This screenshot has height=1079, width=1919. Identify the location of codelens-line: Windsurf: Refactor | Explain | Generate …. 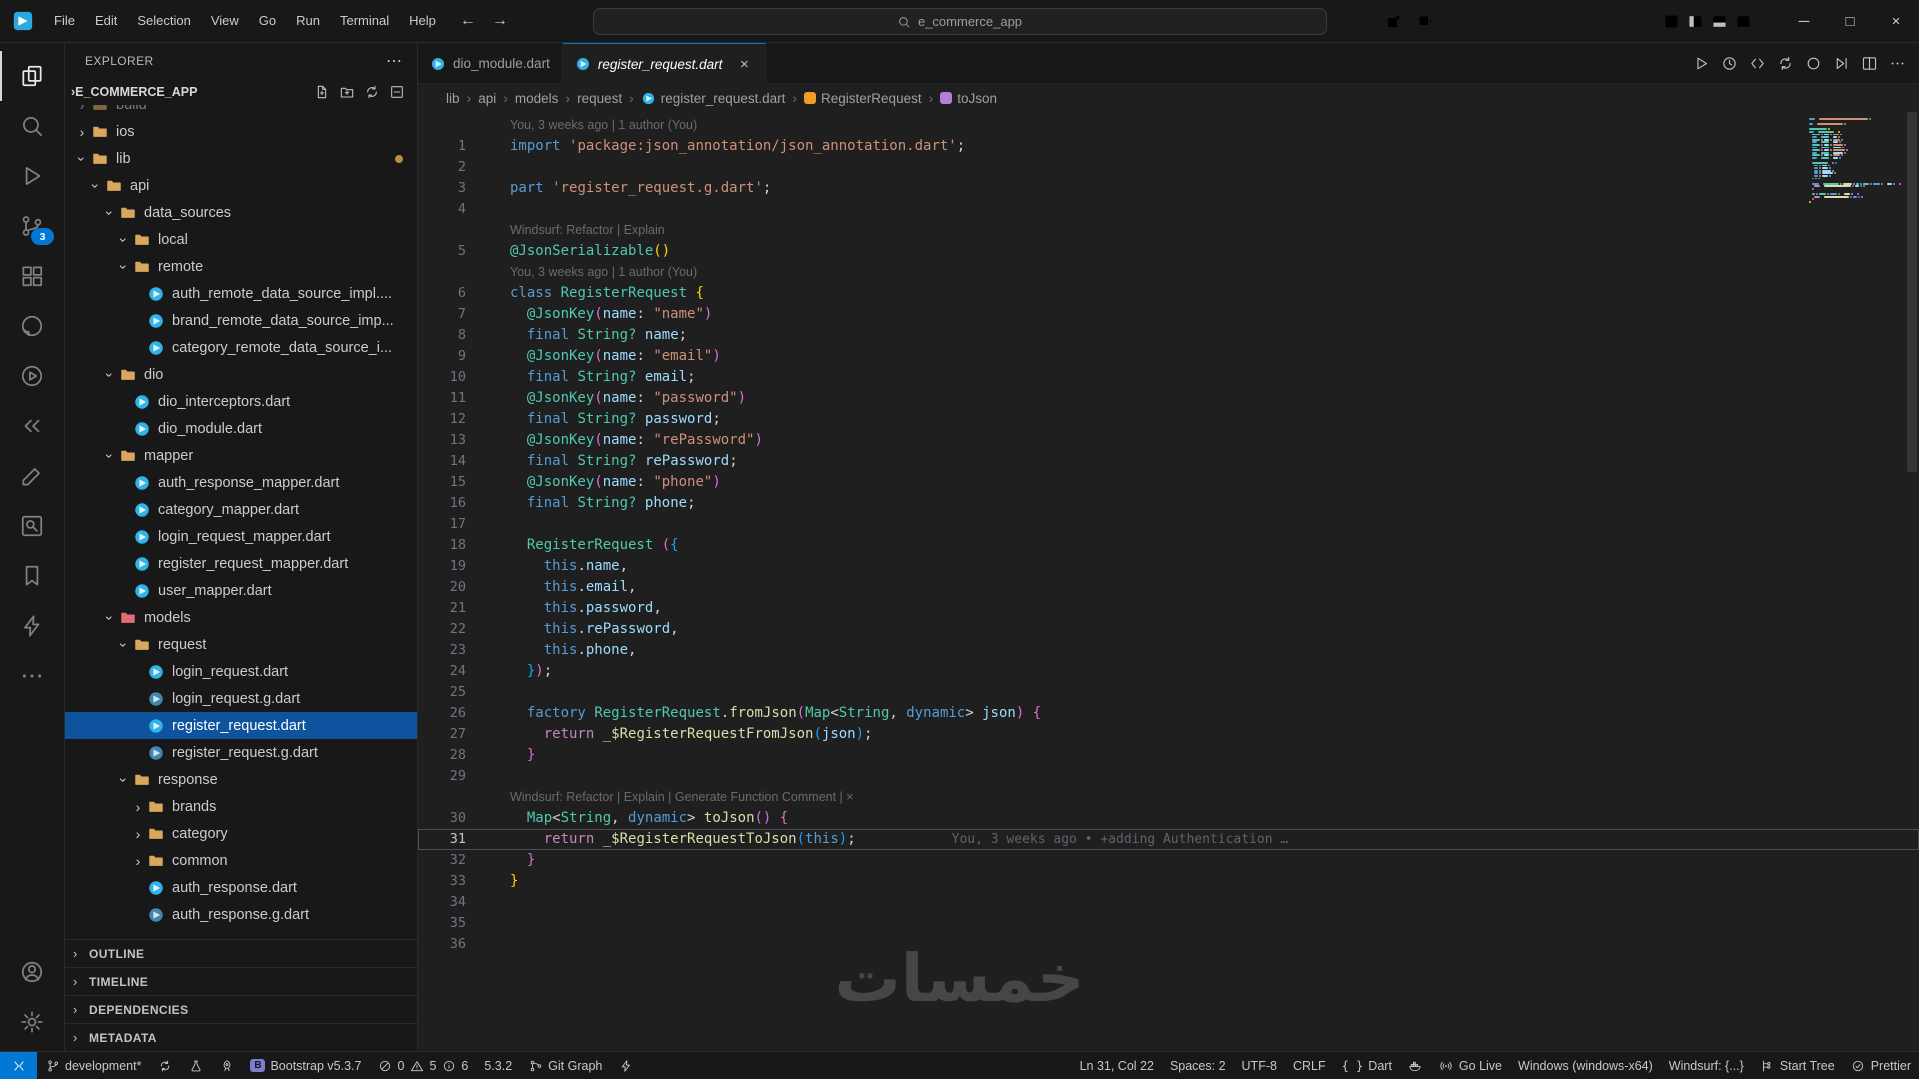
(1168, 797).